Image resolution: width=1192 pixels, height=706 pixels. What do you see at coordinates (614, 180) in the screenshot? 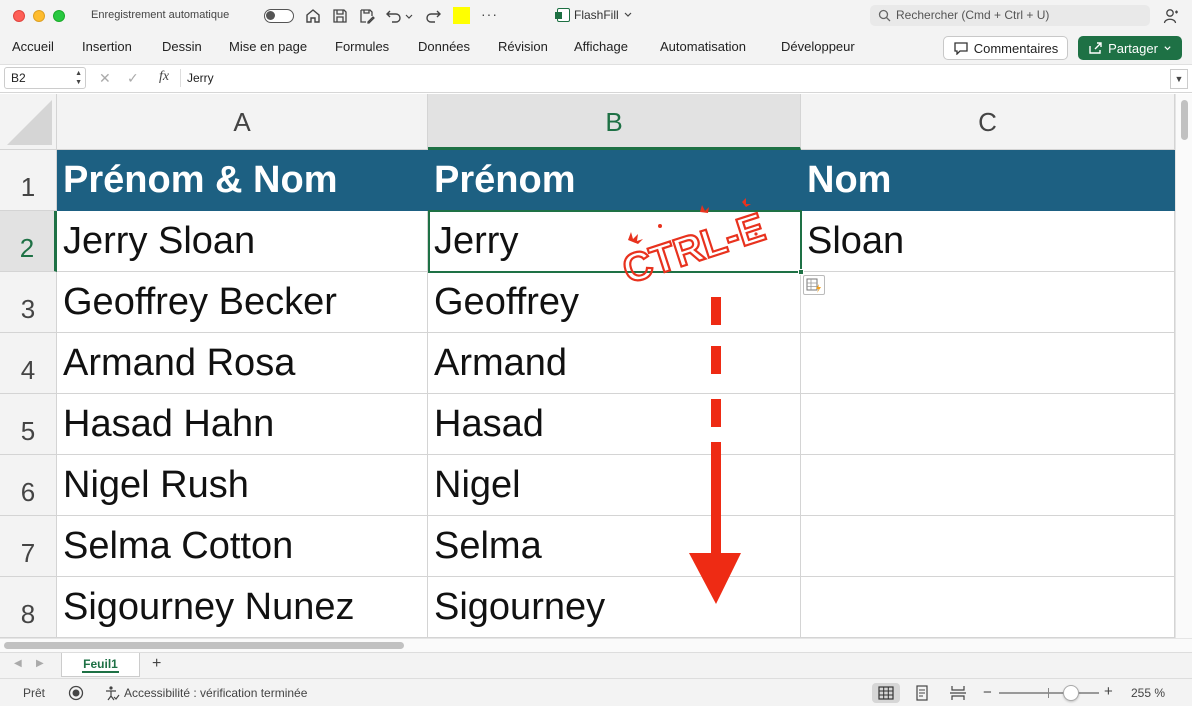
I see `cell-b1: Prénom` at bounding box center [614, 180].